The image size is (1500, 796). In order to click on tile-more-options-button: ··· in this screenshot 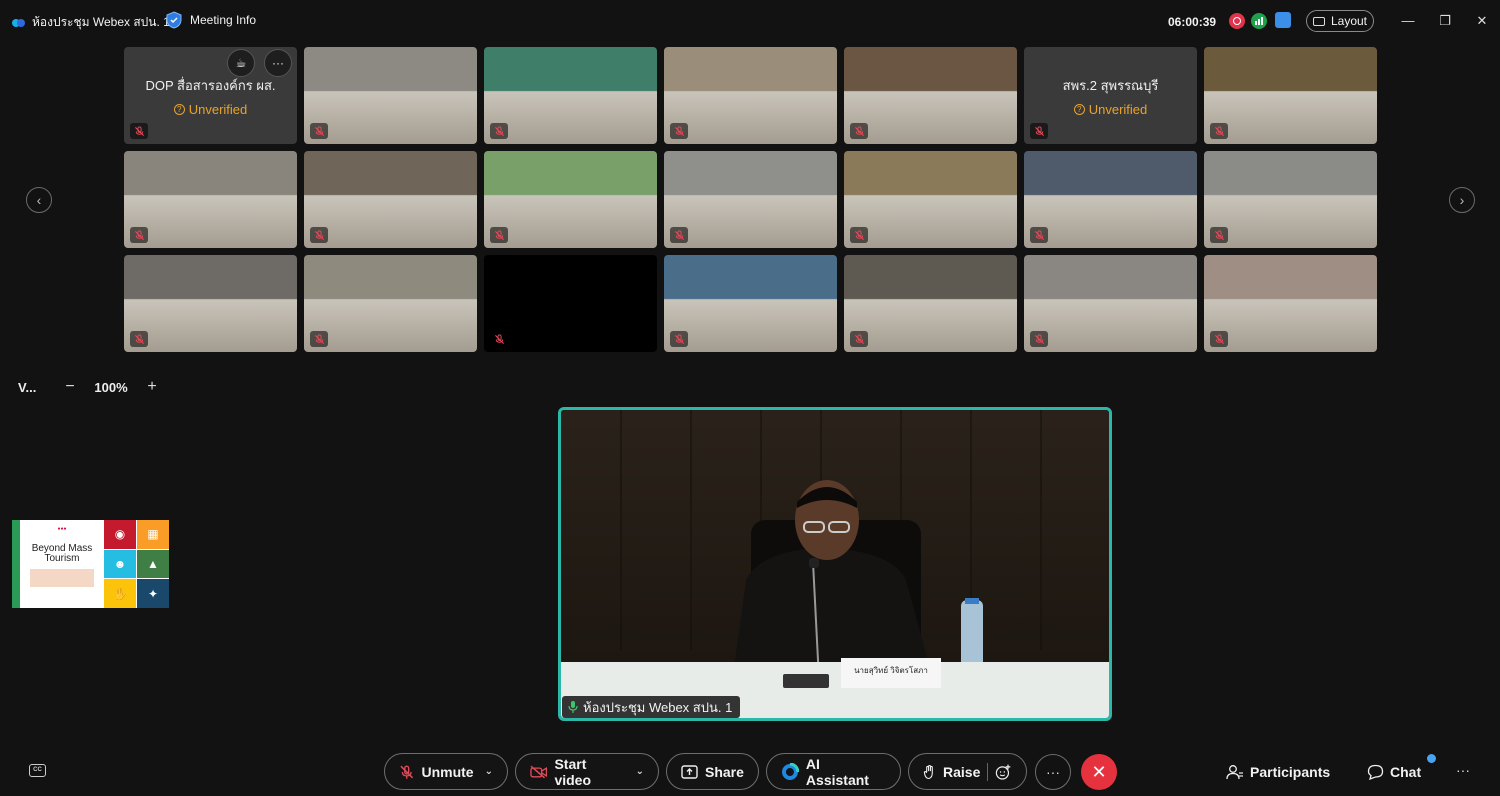, I will do `click(278, 63)`.